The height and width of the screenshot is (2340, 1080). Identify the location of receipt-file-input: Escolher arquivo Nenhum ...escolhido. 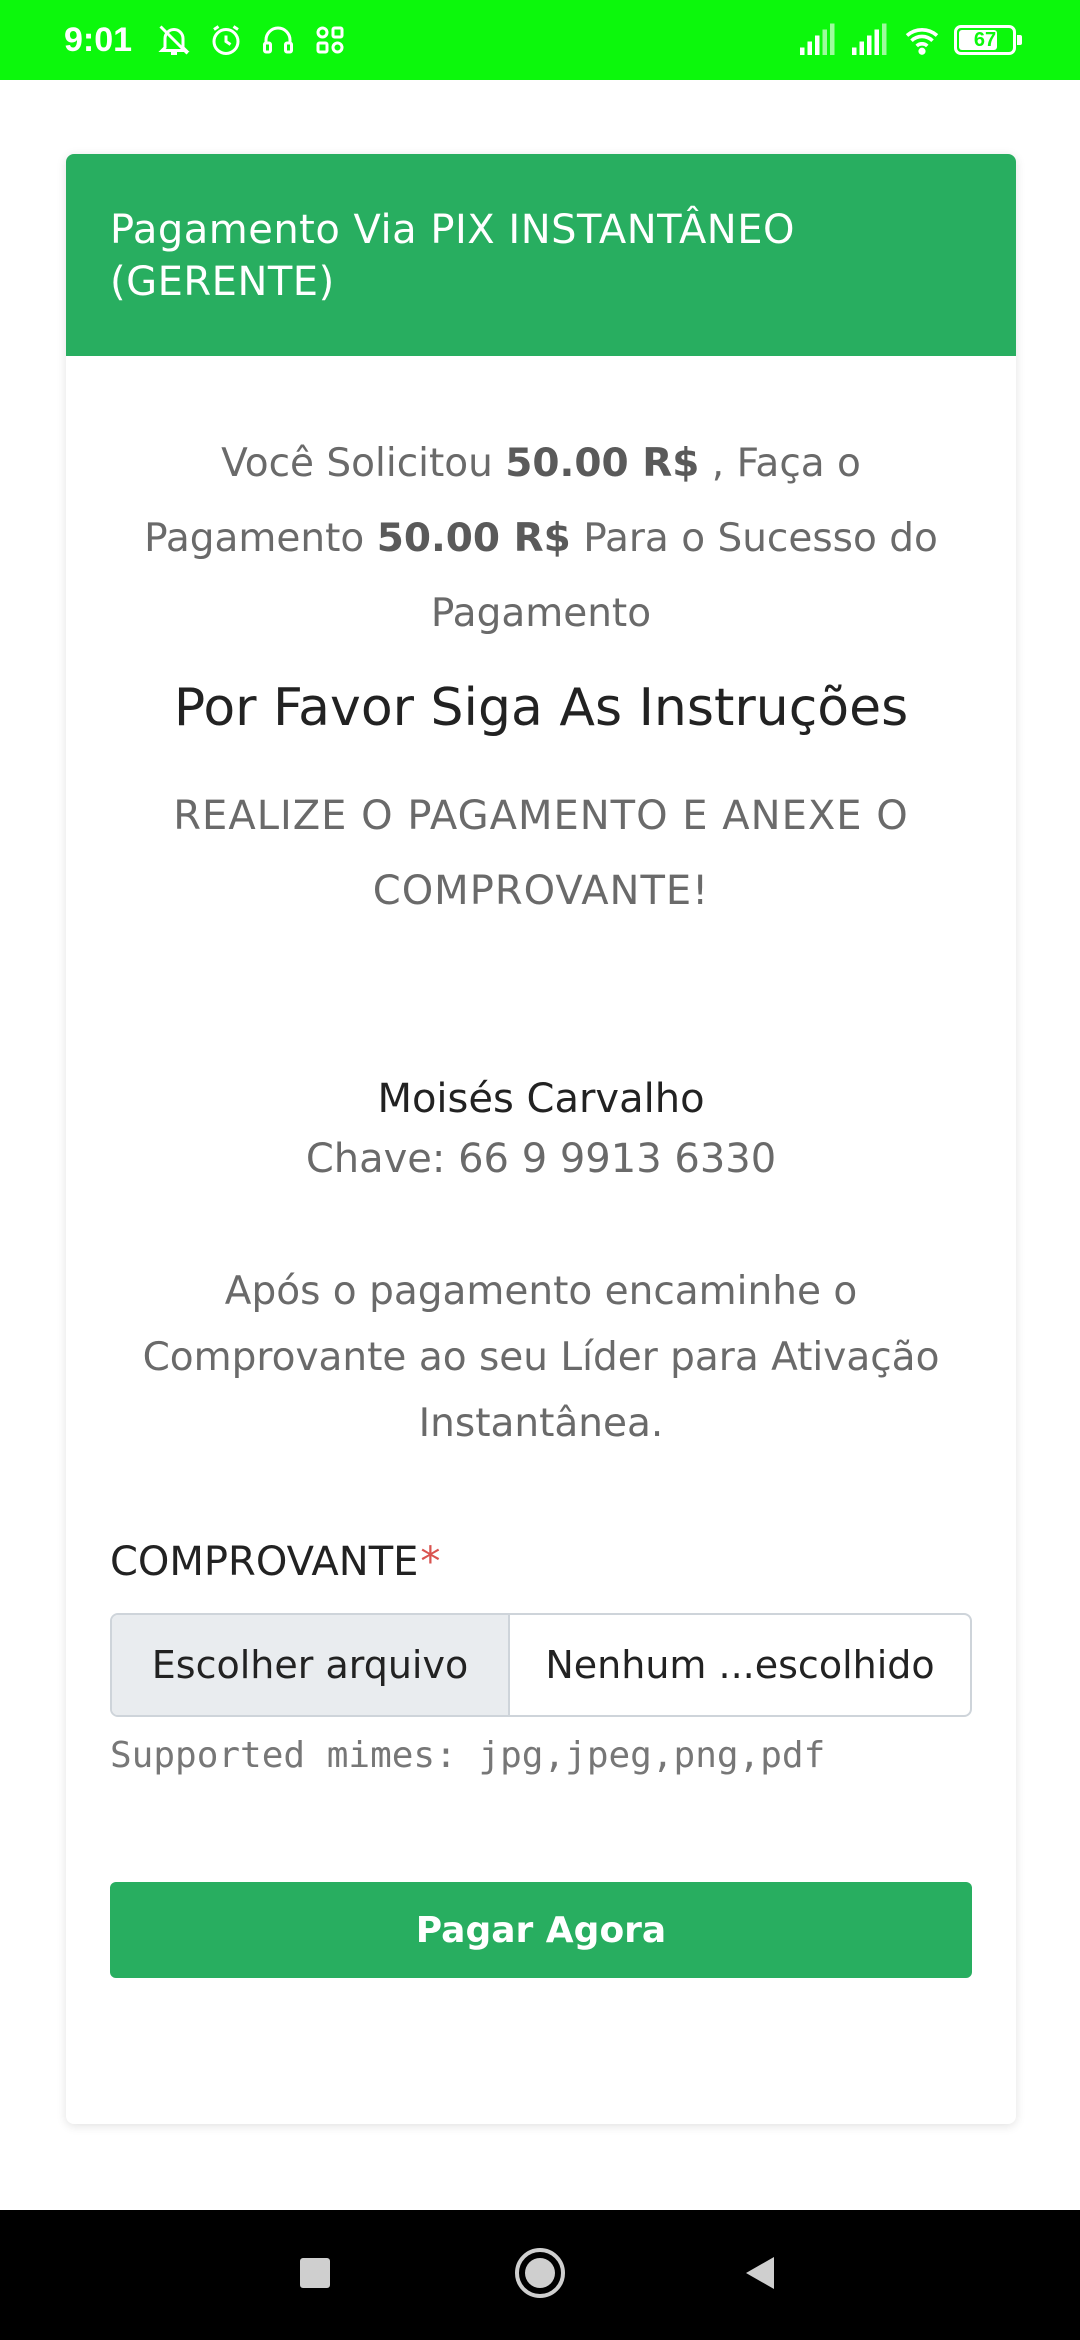
(541, 1665).